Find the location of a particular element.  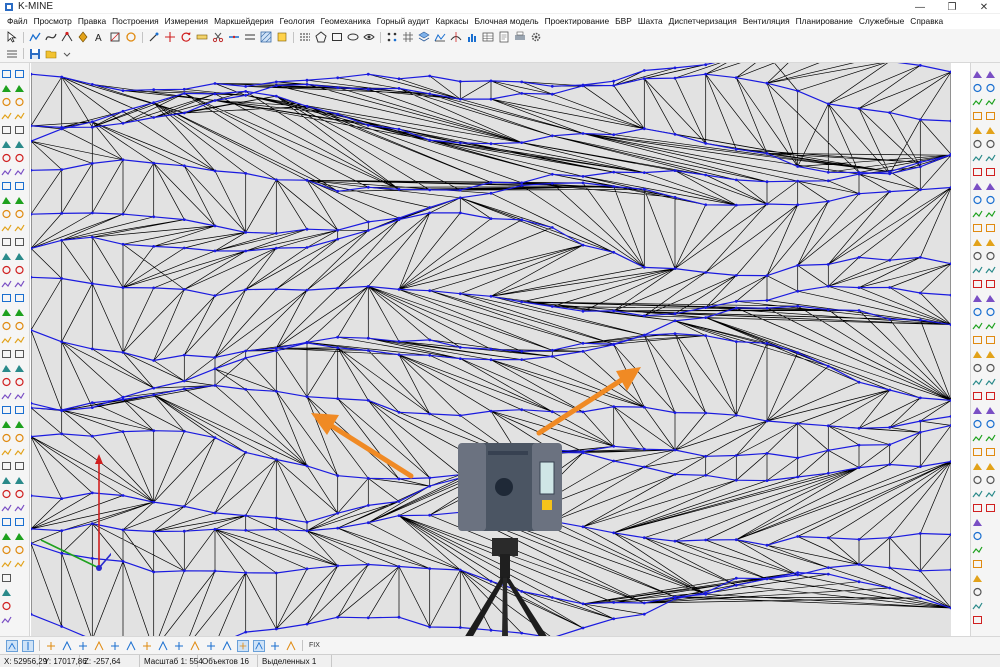

menu-dispatching: Диспетчеризация is located at coordinates (703, 21).